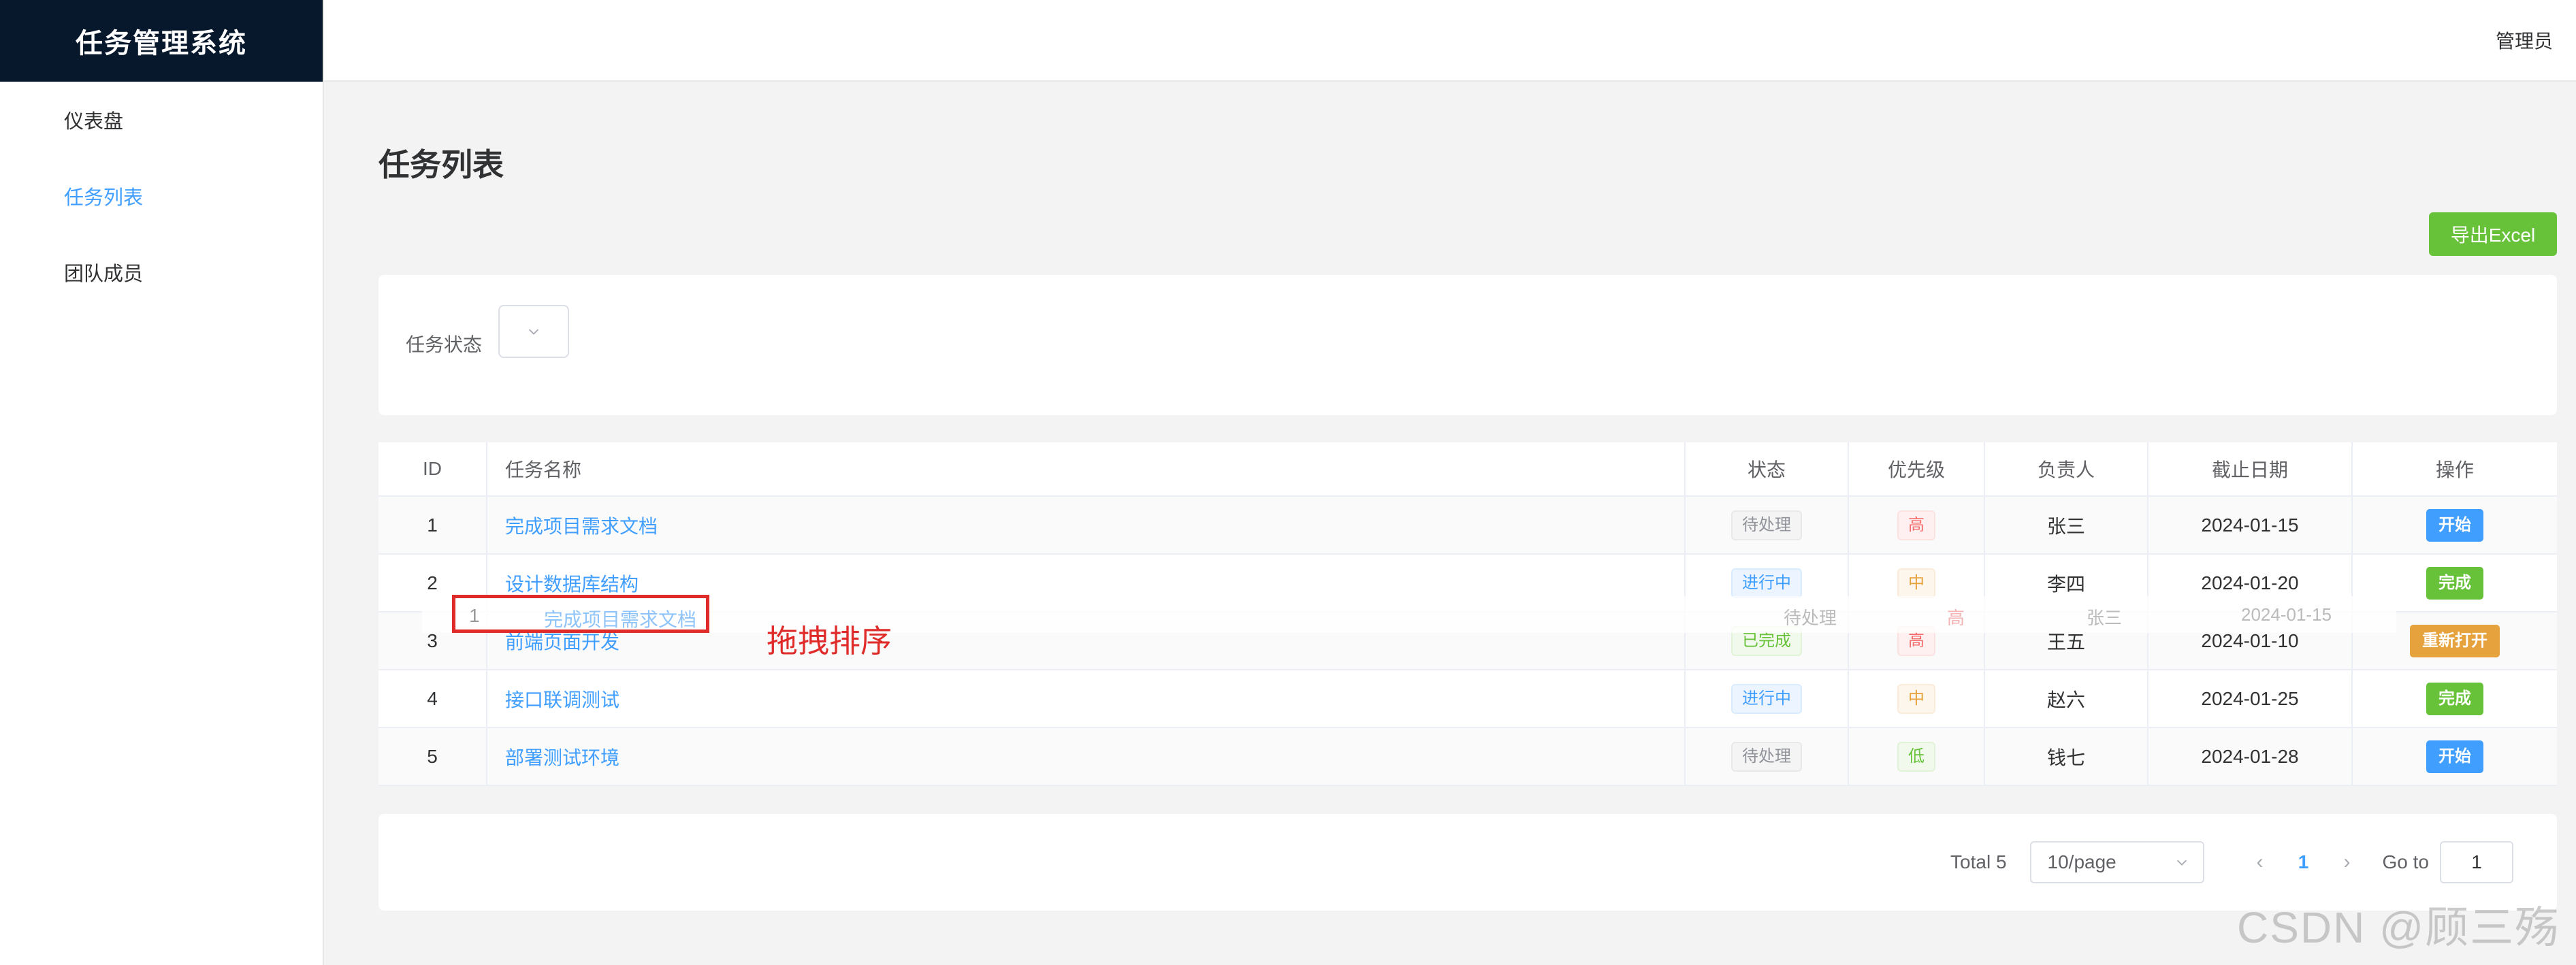 The height and width of the screenshot is (965, 2576). Describe the element at coordinates (2067, 469) in the screenshot. I see `column-header-owner: 负责人` at that location.